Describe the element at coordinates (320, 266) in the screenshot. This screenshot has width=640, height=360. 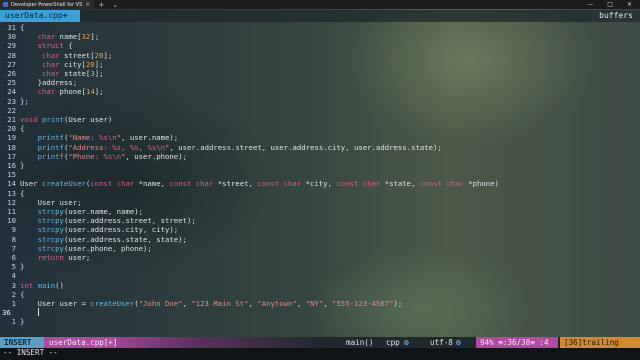
I see `code-line: 5}` at that location.